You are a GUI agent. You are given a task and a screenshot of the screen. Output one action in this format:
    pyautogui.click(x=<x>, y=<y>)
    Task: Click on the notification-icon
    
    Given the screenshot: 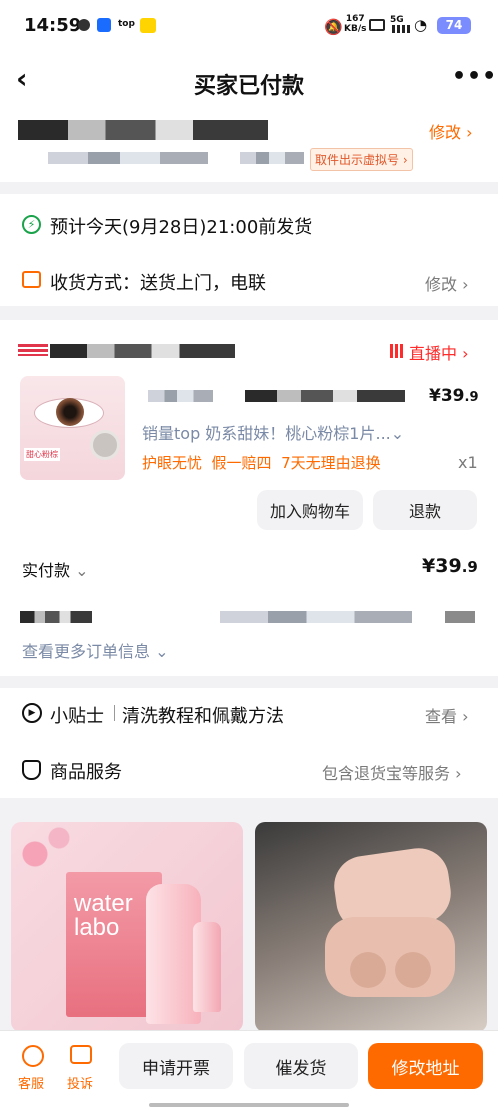 What is the action you would take?
    pyautogui.click(x=84, y=25)
    